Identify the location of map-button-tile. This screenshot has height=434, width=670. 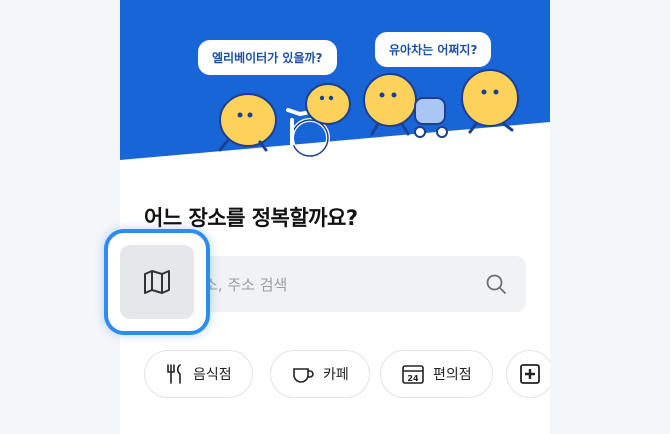
(157, 282).